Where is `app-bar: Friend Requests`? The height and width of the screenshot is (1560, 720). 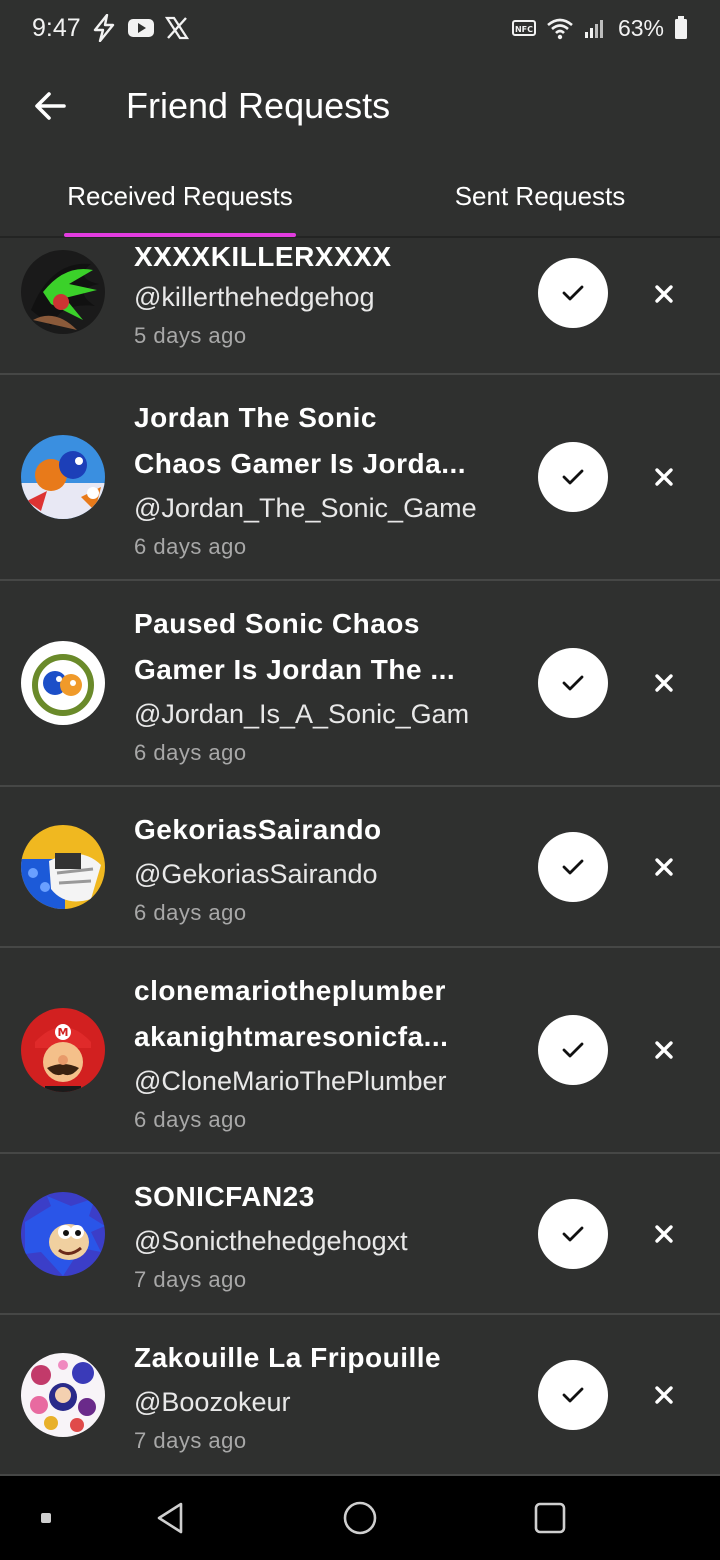
app-bar: Friend Requests is located at coordinates (360, 106).